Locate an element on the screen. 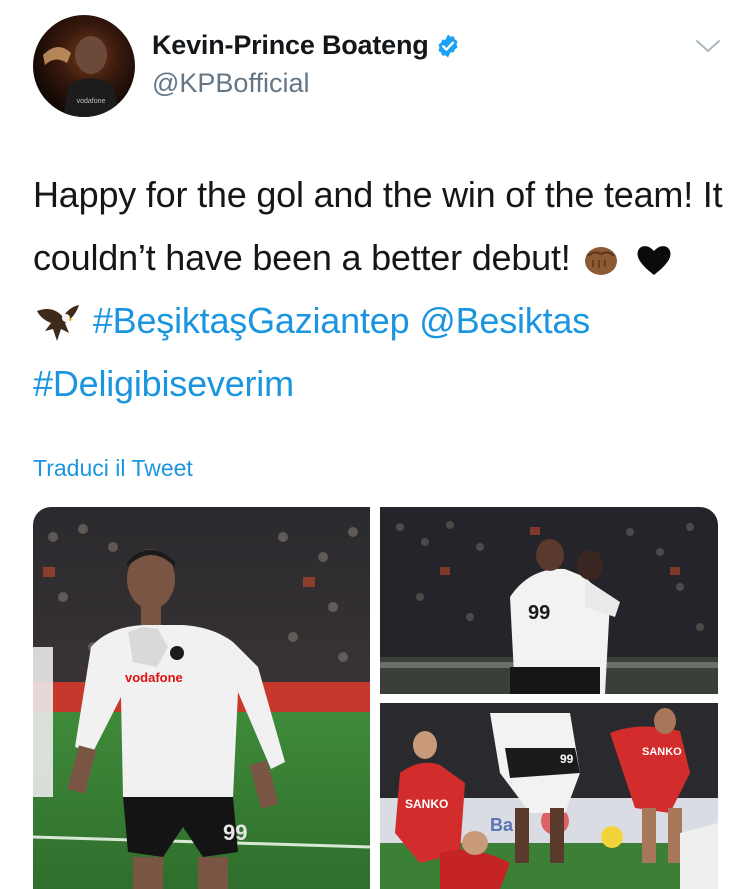  author-name-row: Kevin-Prince Boateng is located at coordinates (306, 45).